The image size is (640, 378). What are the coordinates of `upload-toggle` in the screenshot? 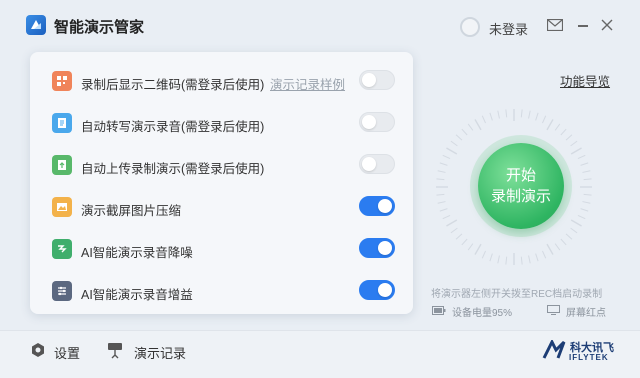 It's located at (377, 164).